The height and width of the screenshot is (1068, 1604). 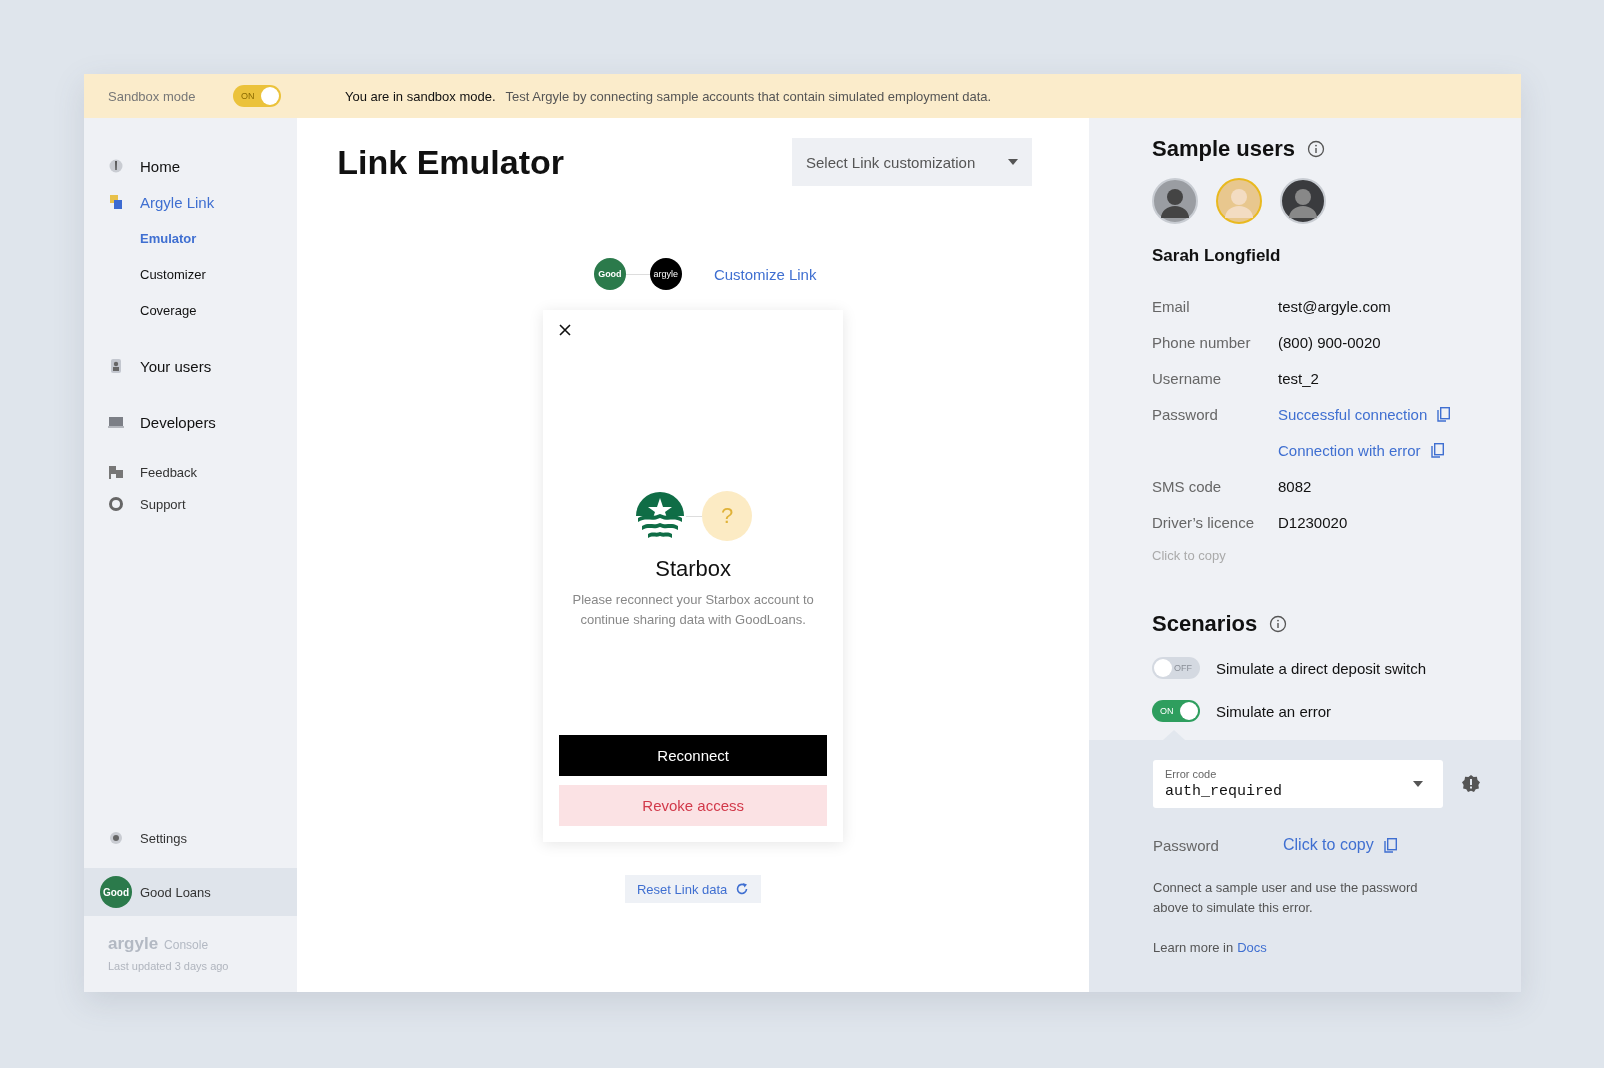 I want to click on brand-logo: argyle, so click(x=133, y=944).